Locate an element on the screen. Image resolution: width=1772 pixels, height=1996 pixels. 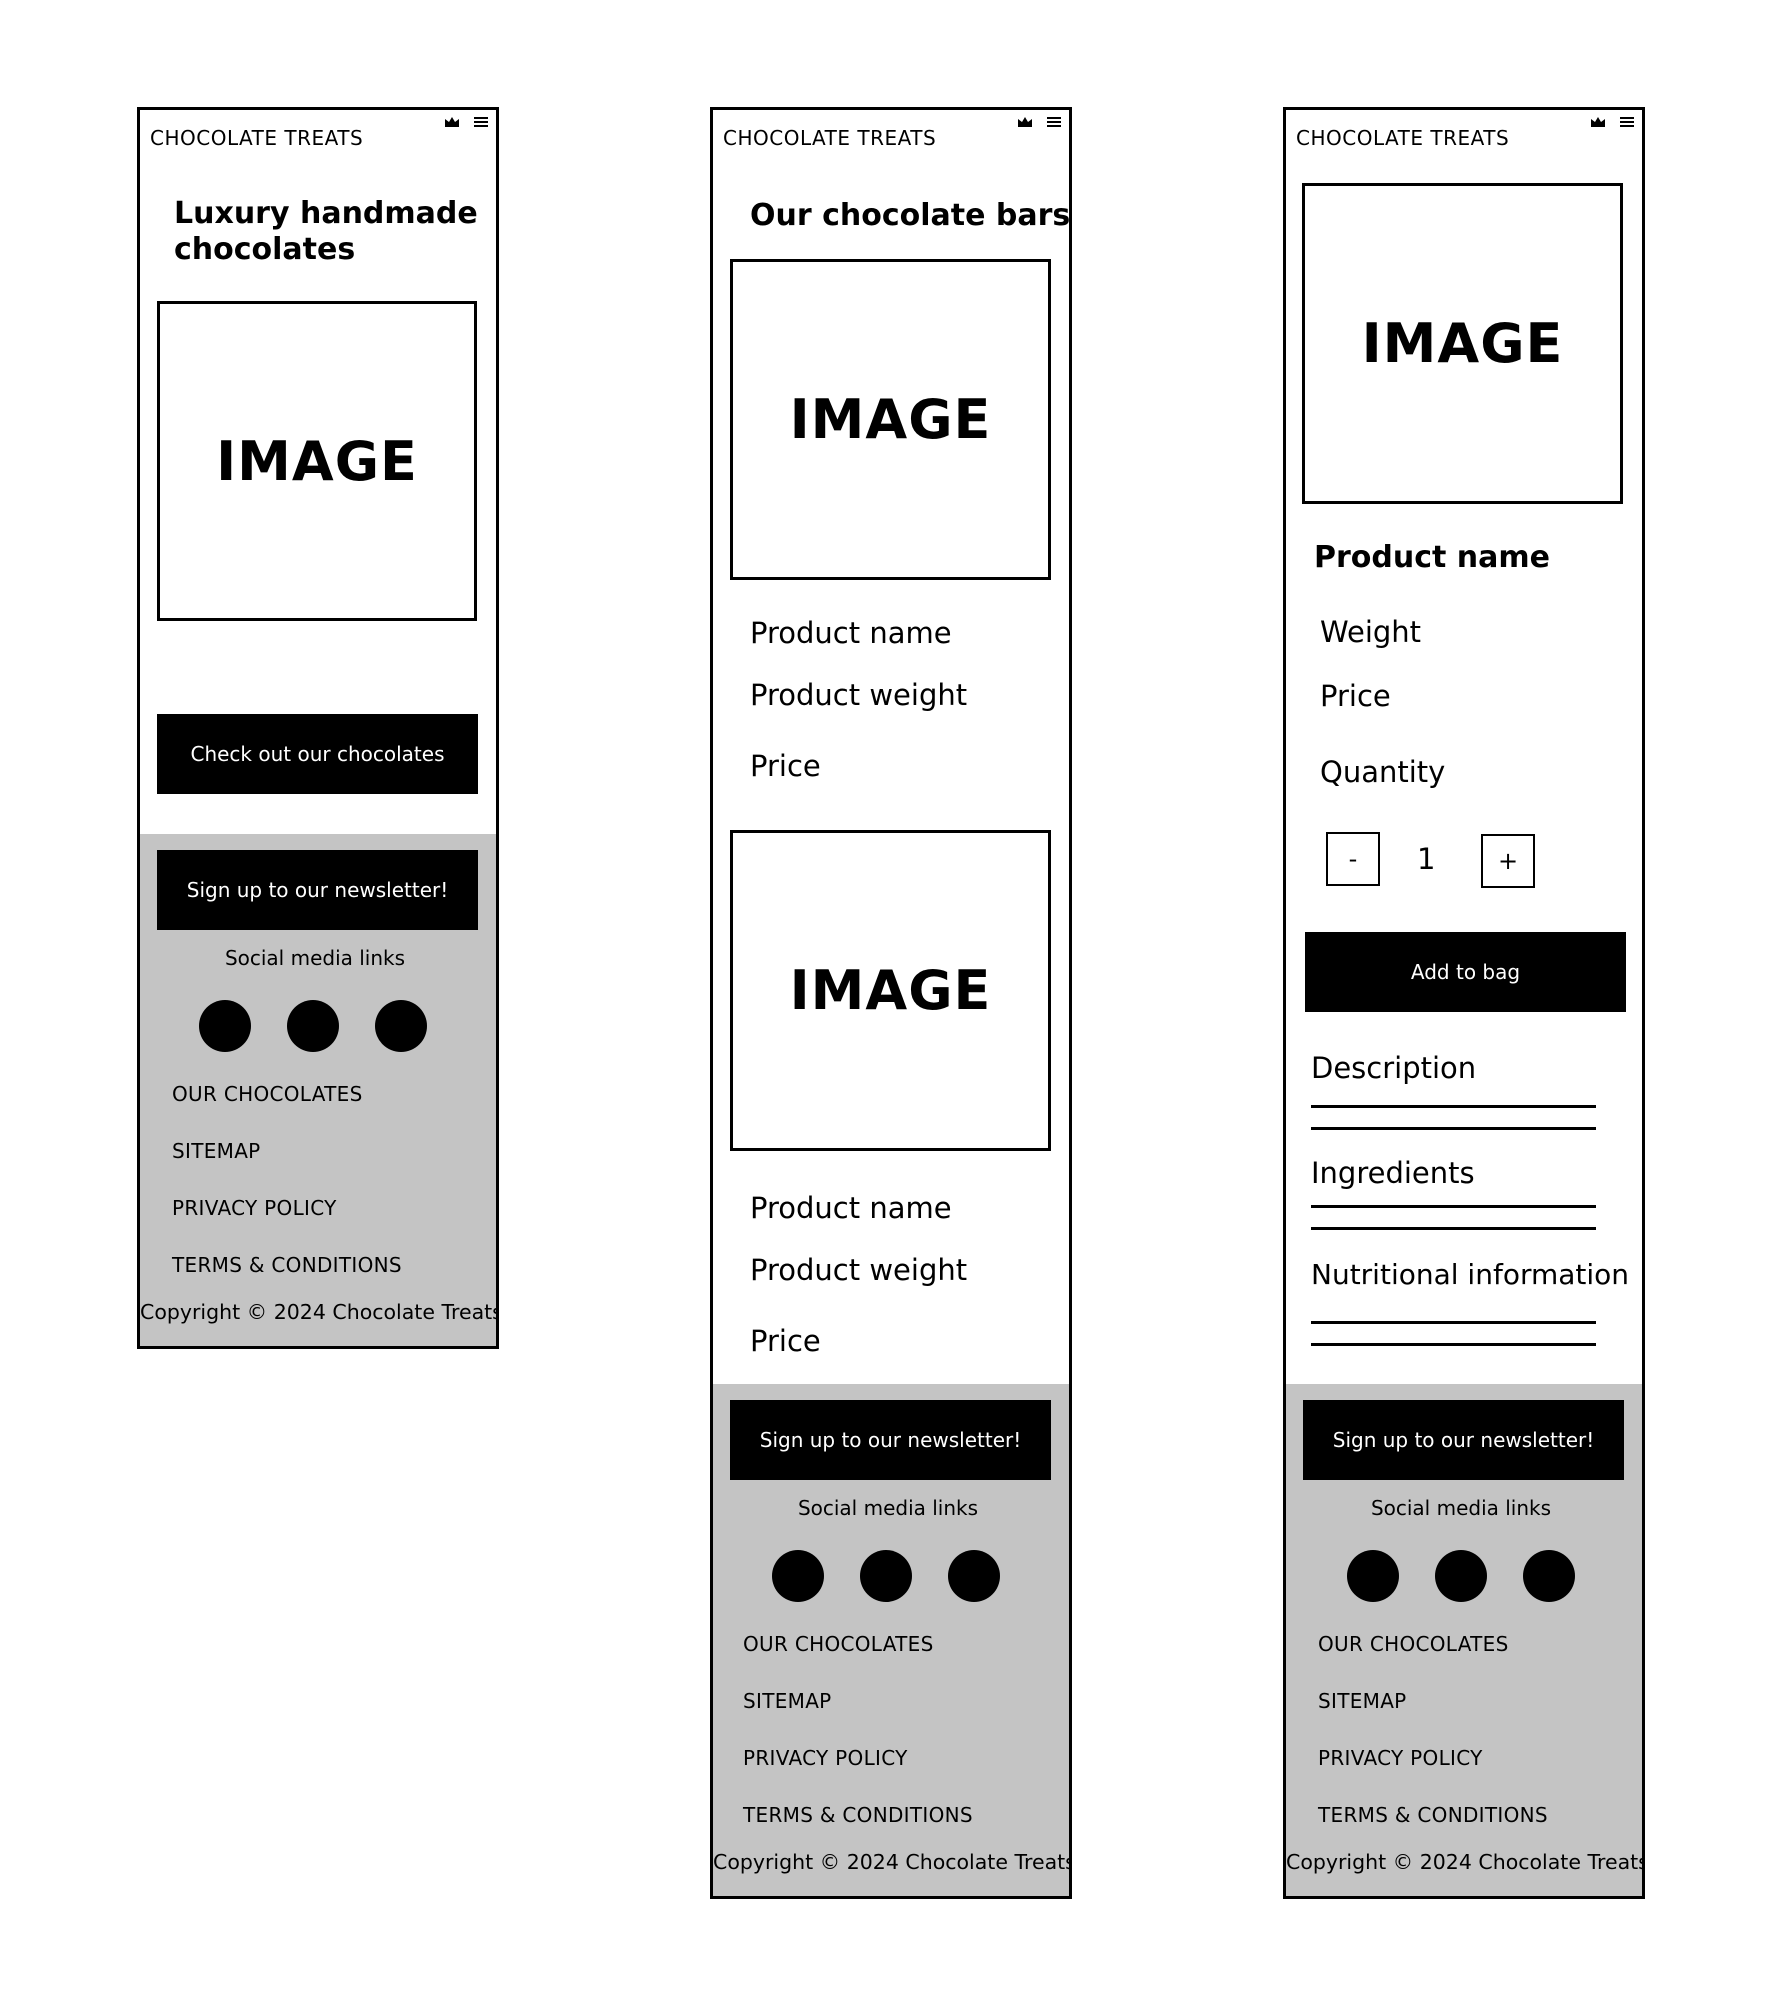
quantity-value: 1 is located at coordinates (1426, 859).